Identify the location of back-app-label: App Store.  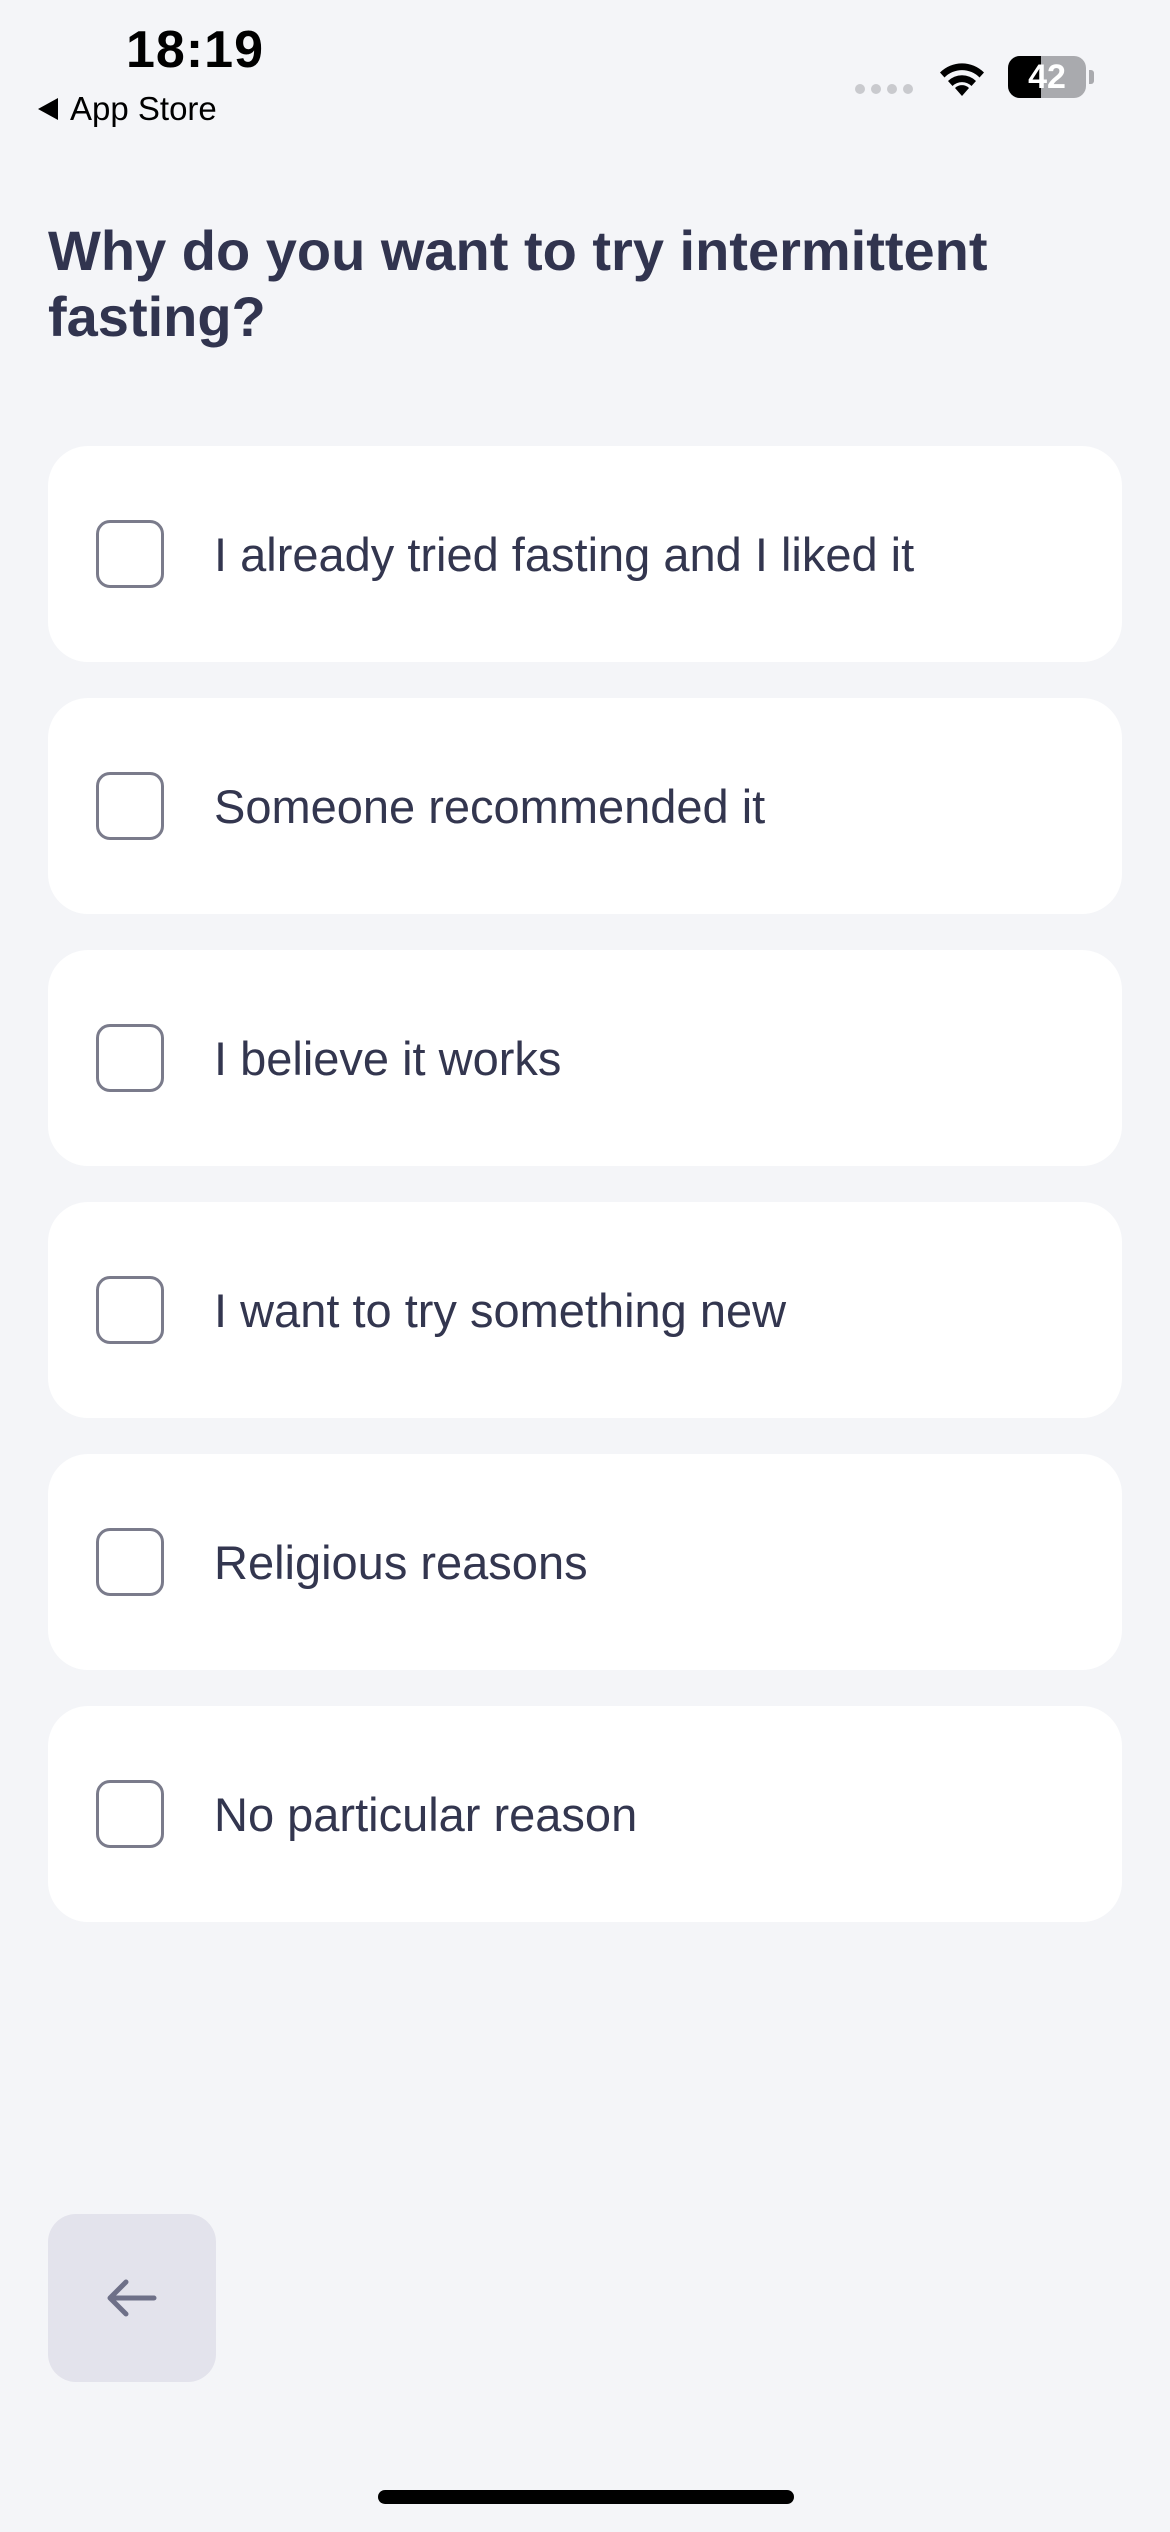
(143, 108).